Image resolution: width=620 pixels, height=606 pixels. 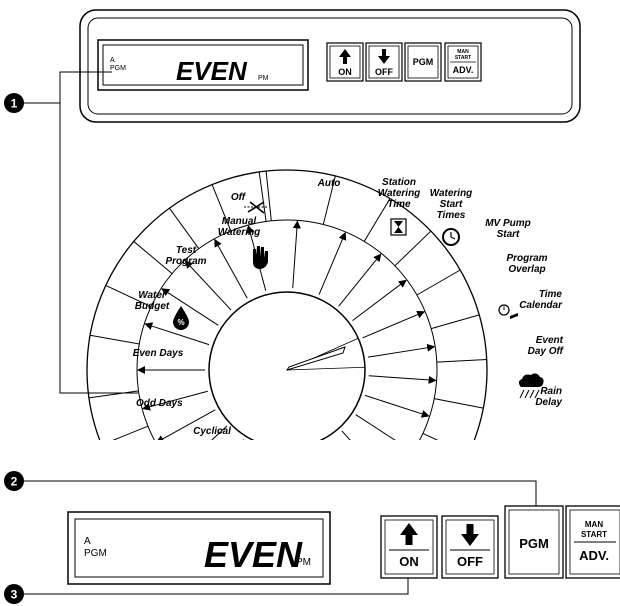 What do you see at coordinates (451, 204) in the screenshot?
I see `dial-label-watering-start-times: Watering Start Times` at bounding box center [451, 204].